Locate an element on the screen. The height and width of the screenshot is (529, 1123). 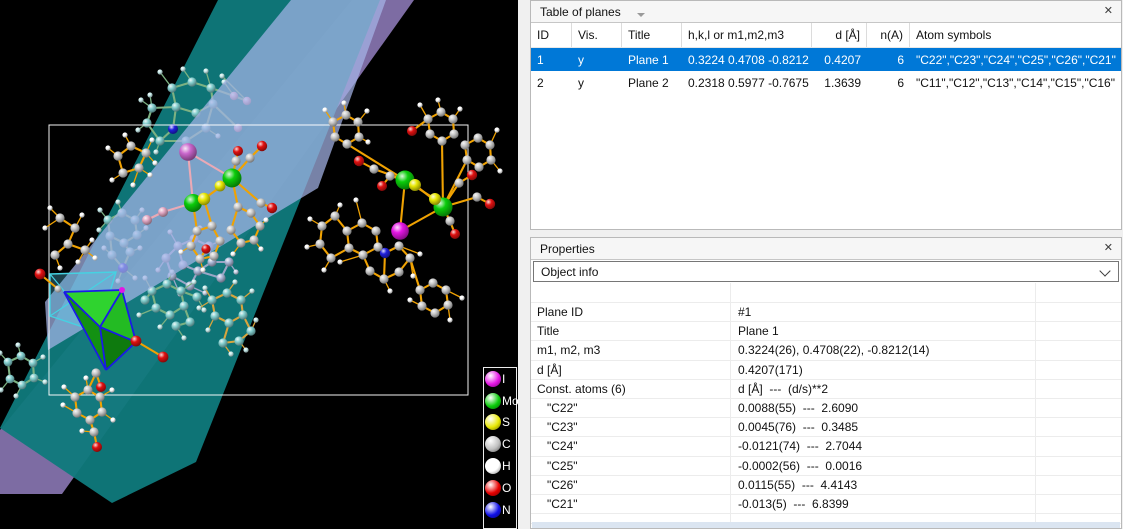
column-header-id: ID is located at coordinates (551, 35).